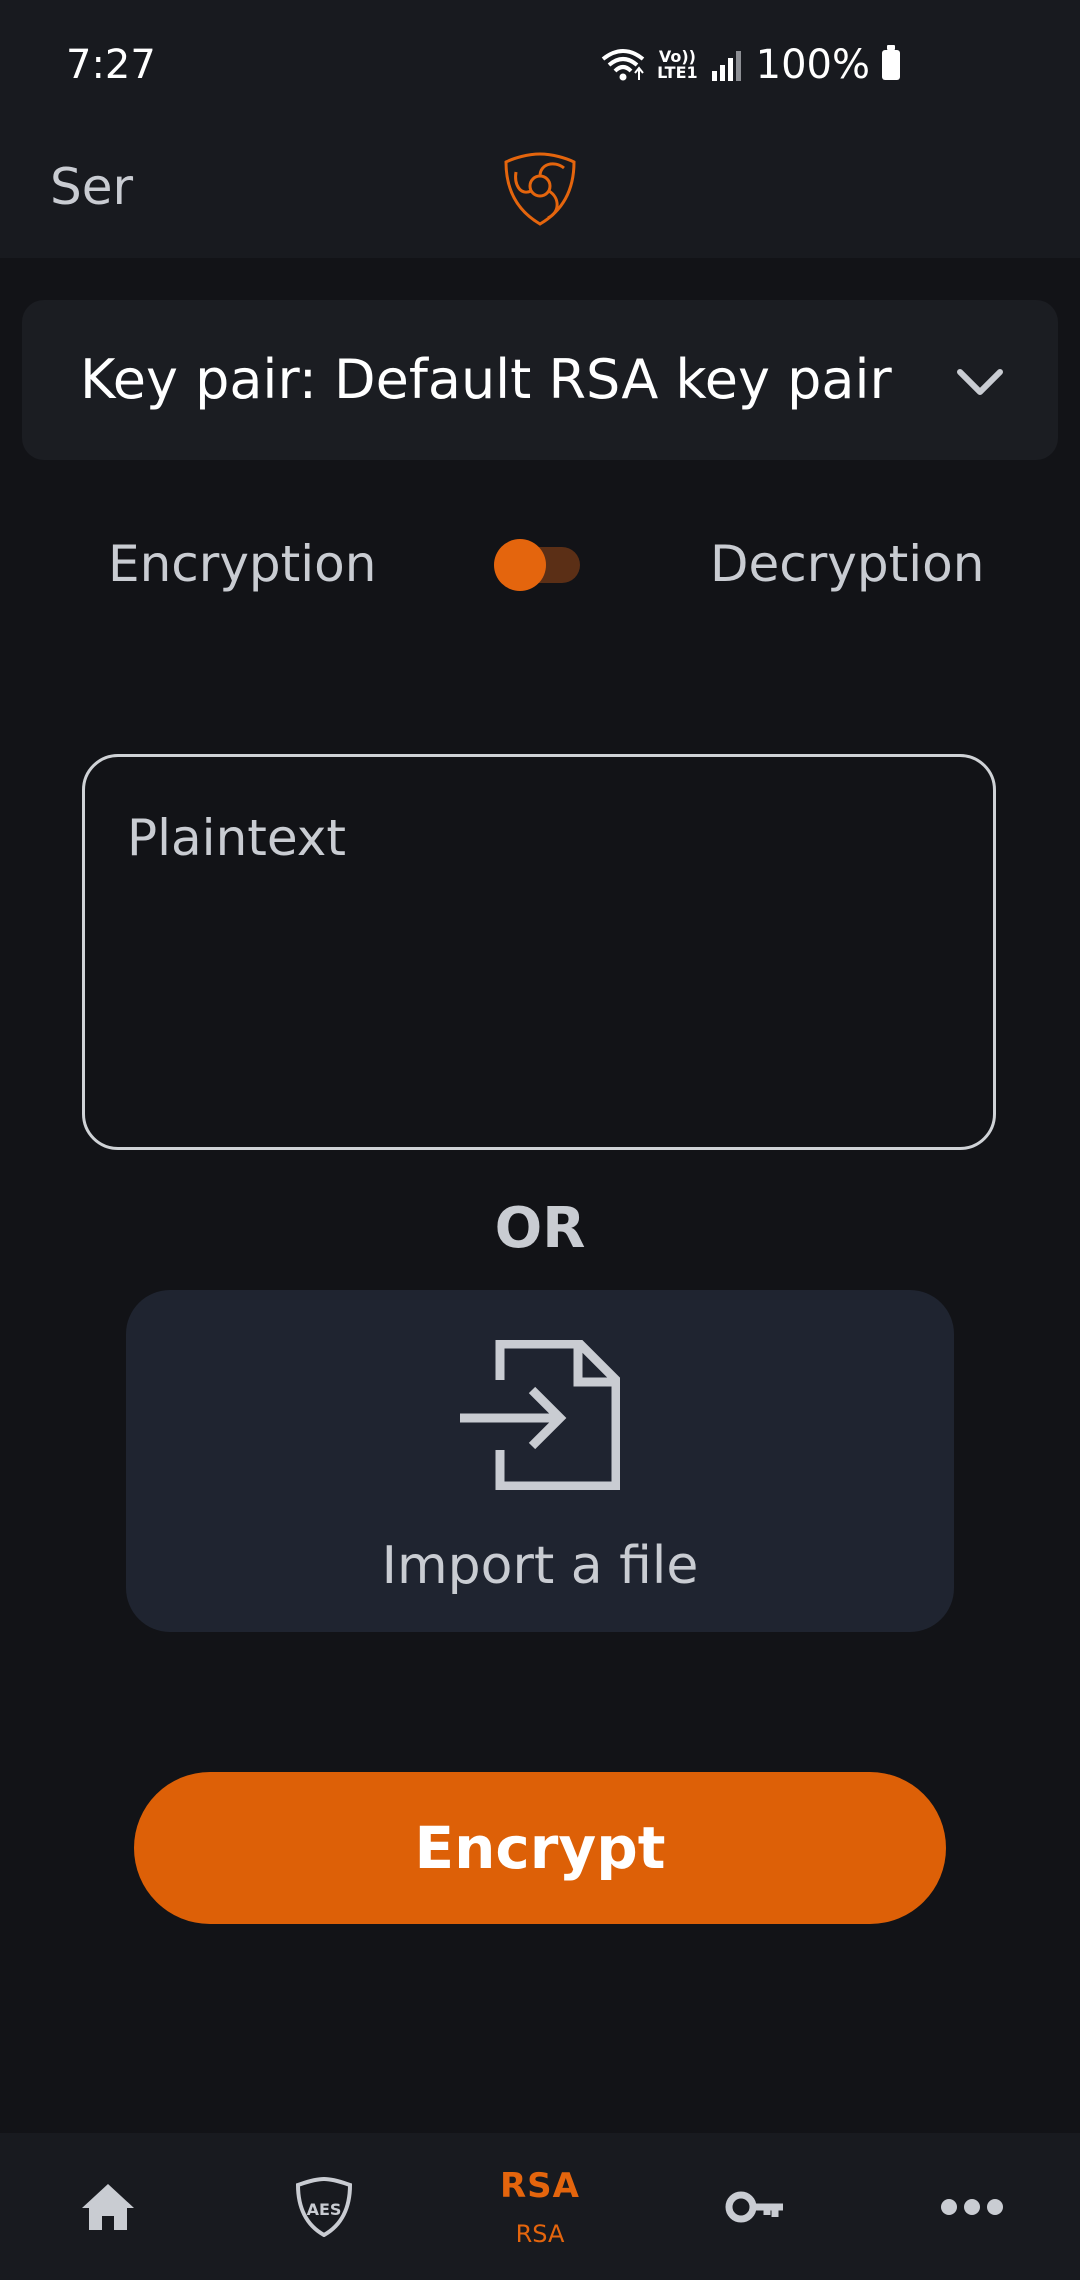 The height and width of the screenshot is (2280, 1080). What do you see at coordinates (540, 65) in the screenshot?
I see `status-bar: 7:27 Vo)) LTE1 100%` at bounding box center [540, 65].